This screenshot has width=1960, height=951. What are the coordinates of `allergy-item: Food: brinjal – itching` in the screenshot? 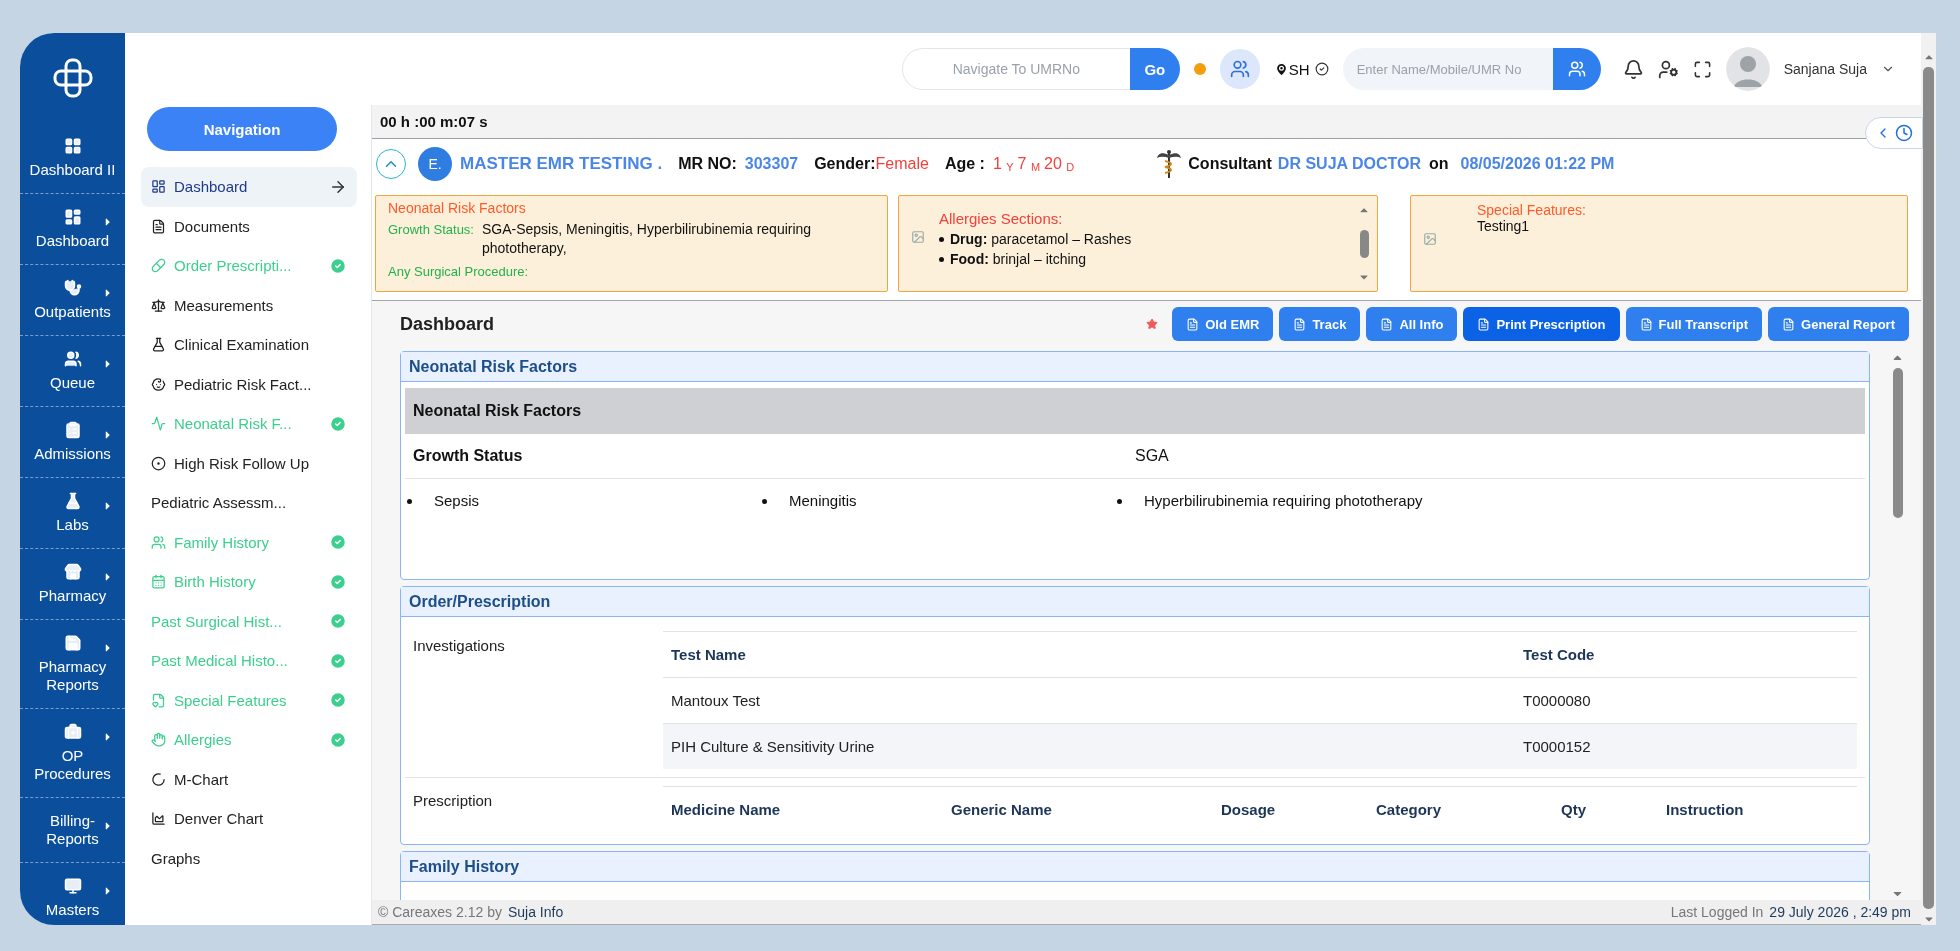 It's located at (1018, 259).